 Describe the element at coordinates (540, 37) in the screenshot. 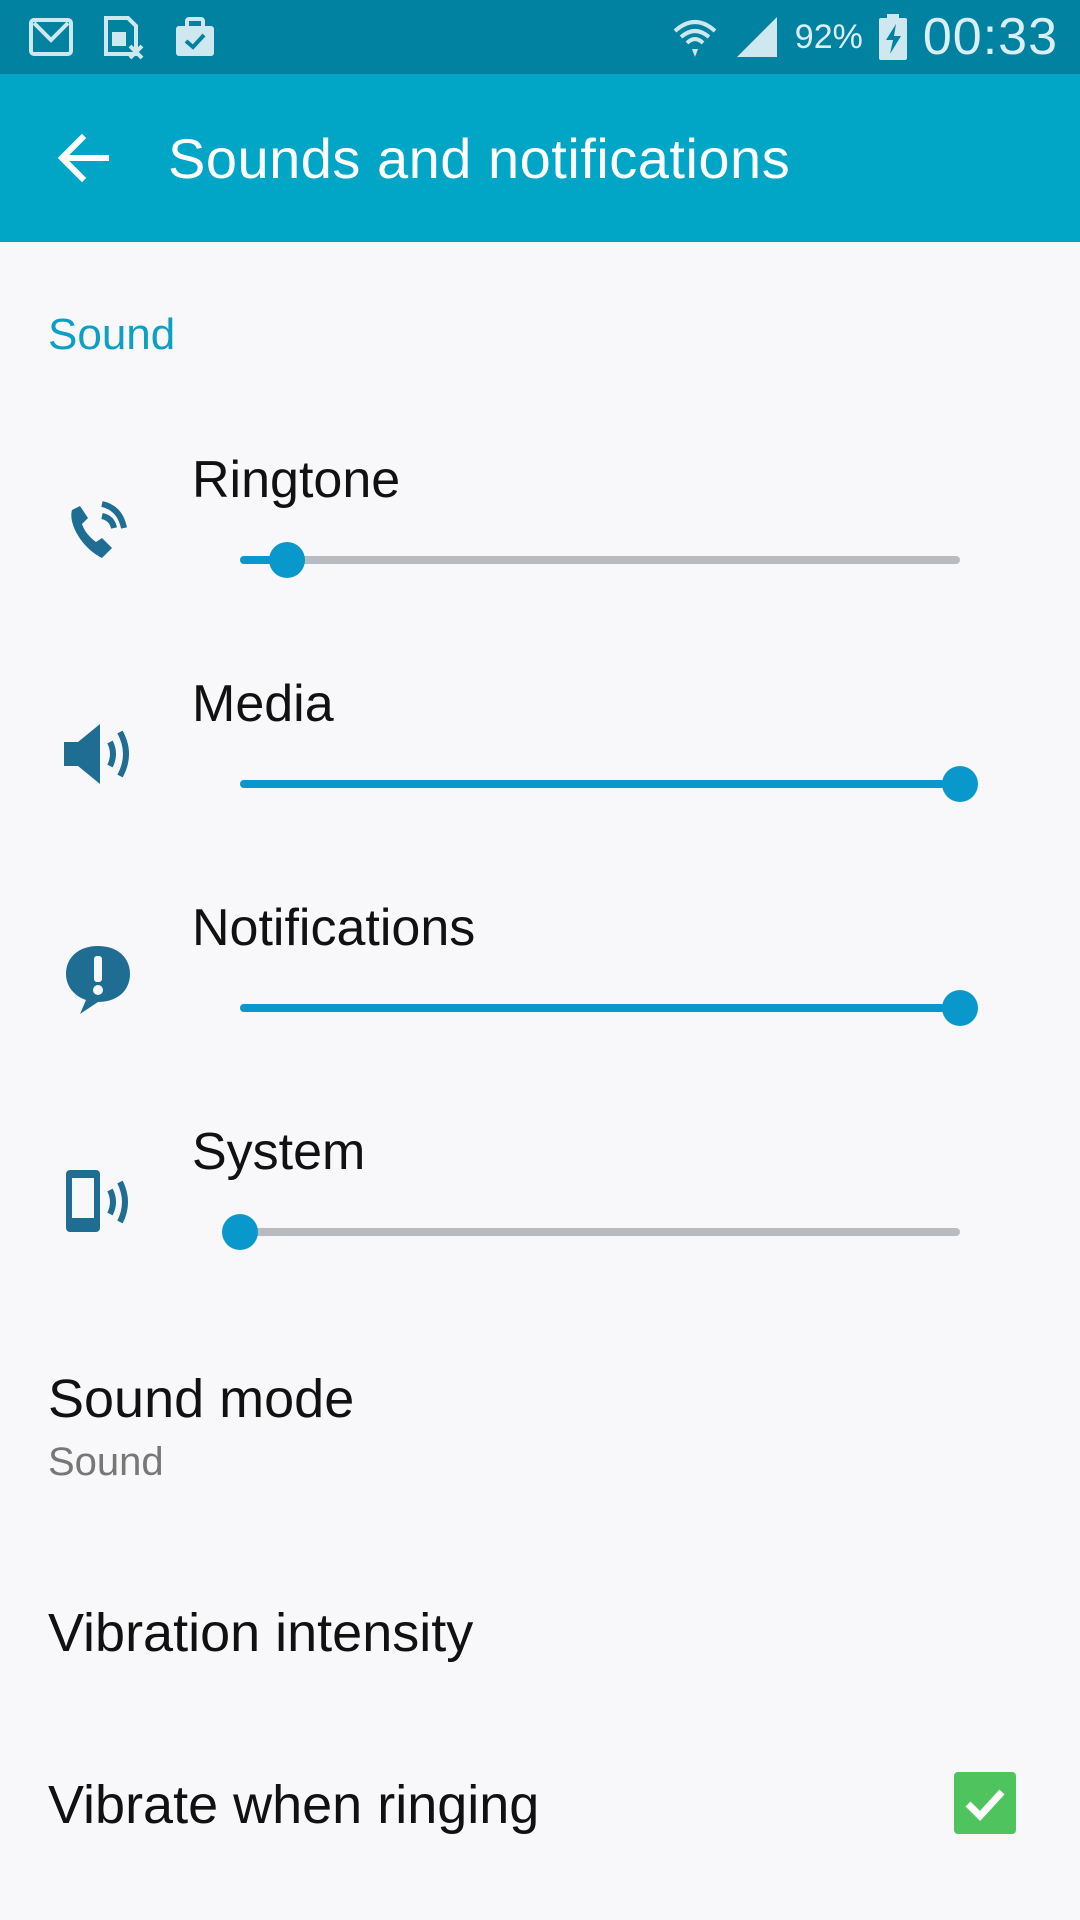

I see `status-bar: 92% 00:33` at that location.